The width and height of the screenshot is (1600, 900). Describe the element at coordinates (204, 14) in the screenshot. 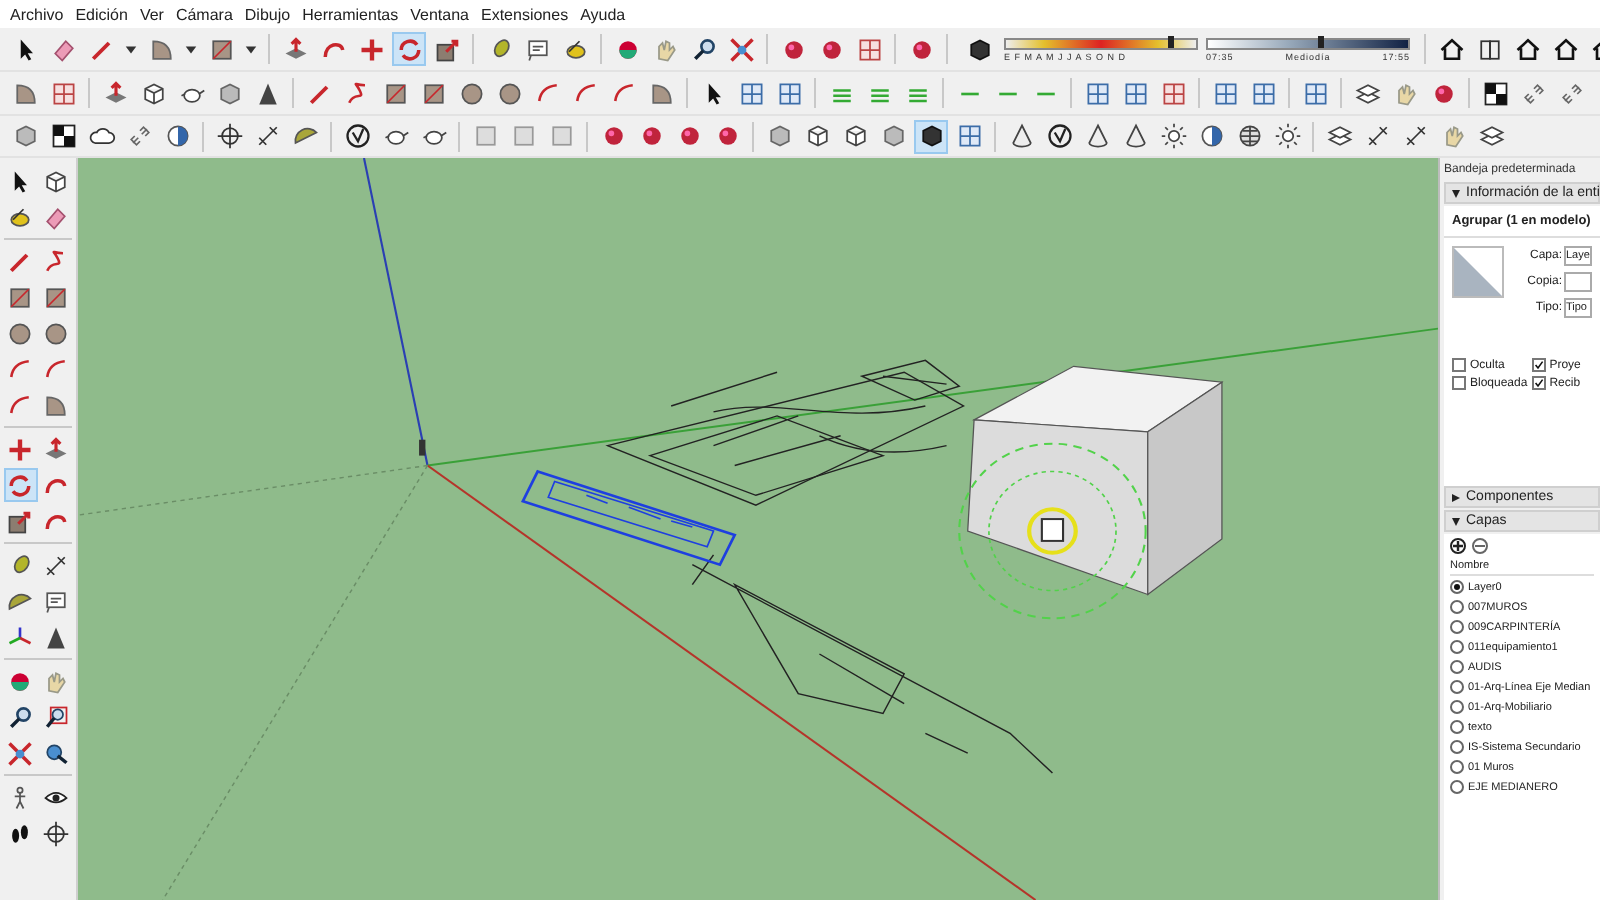

I see `menu-item: Cámara` at that location.